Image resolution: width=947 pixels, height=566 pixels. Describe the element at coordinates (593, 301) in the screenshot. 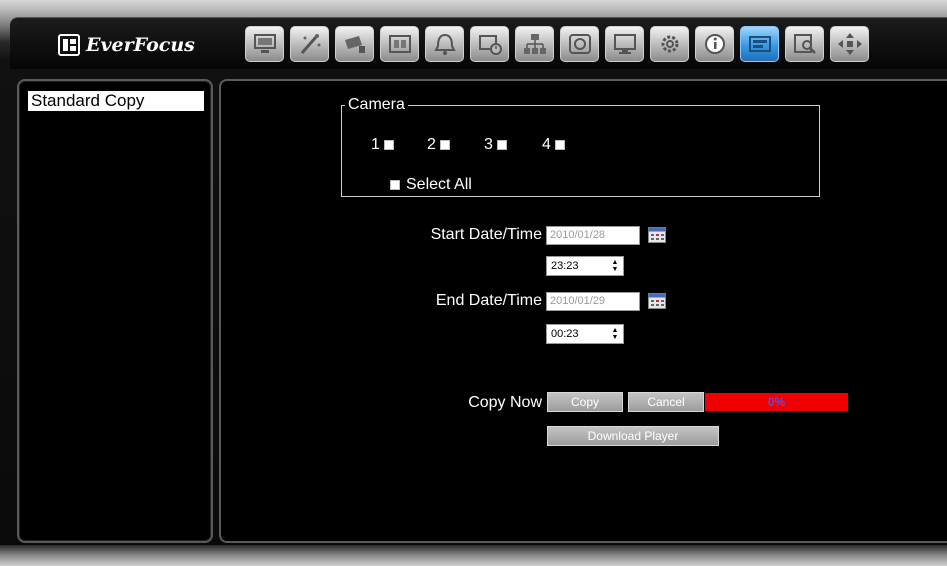

I see `end-date-field: 2010/01/29` at that location.